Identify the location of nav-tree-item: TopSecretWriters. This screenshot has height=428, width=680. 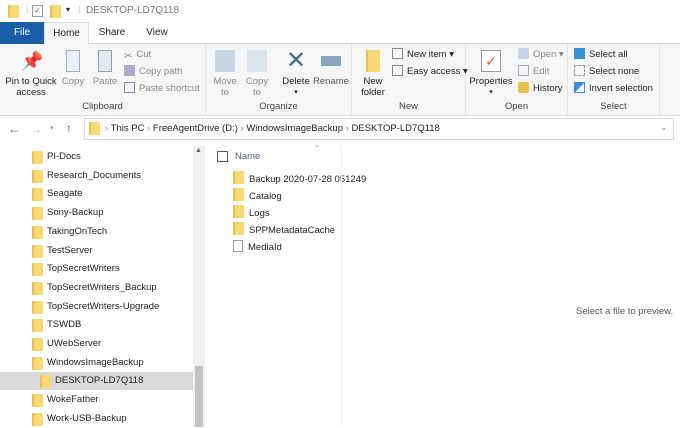
(96, 269).